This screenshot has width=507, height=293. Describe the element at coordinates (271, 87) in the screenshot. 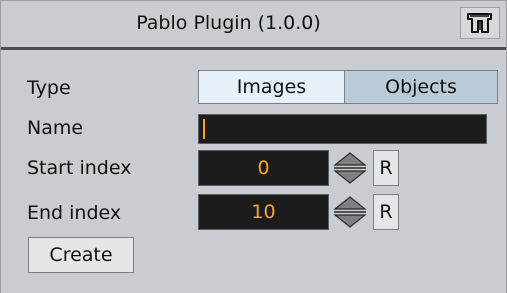

I see `type-option-images: Images` at that location.